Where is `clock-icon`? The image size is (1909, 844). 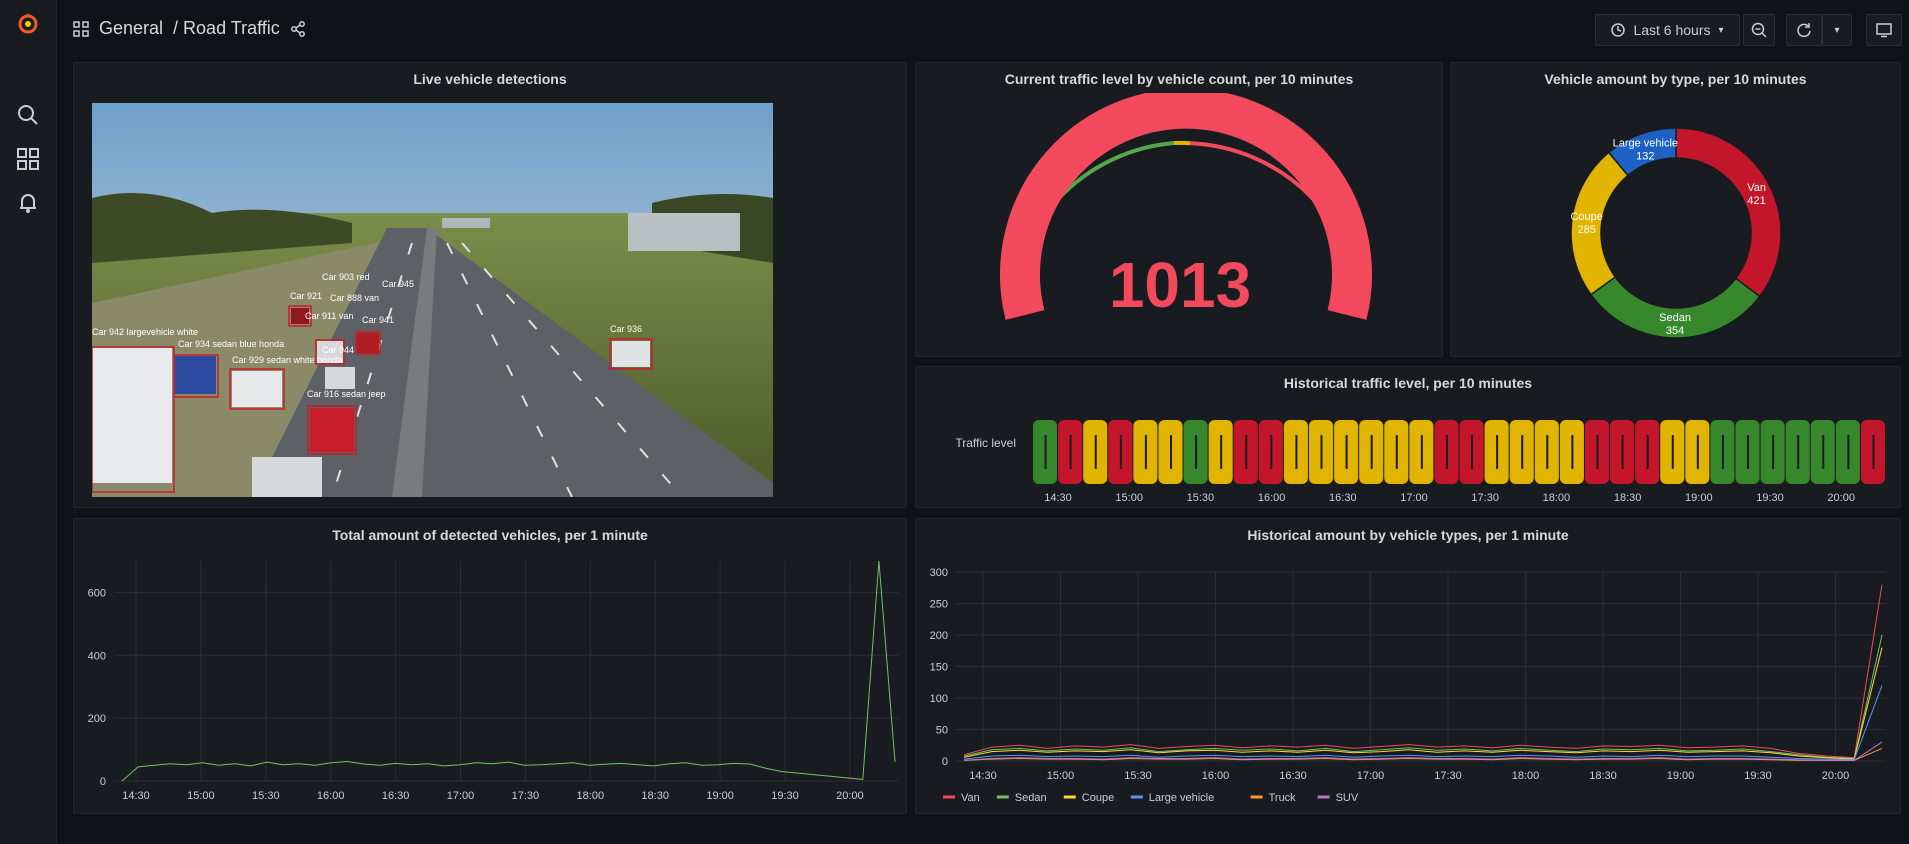 clock-icon is located at coordinates (1618, 30).